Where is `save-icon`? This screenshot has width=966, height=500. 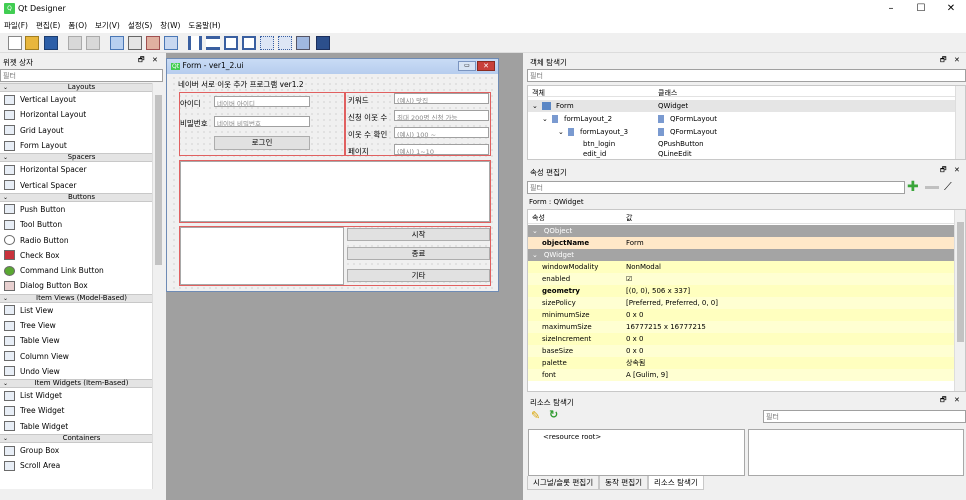 save-icon is located at coordinates (51, 43).